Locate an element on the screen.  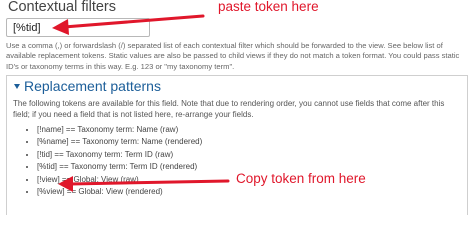
collapse-triangle-icon is located at coordinates (17, 86).